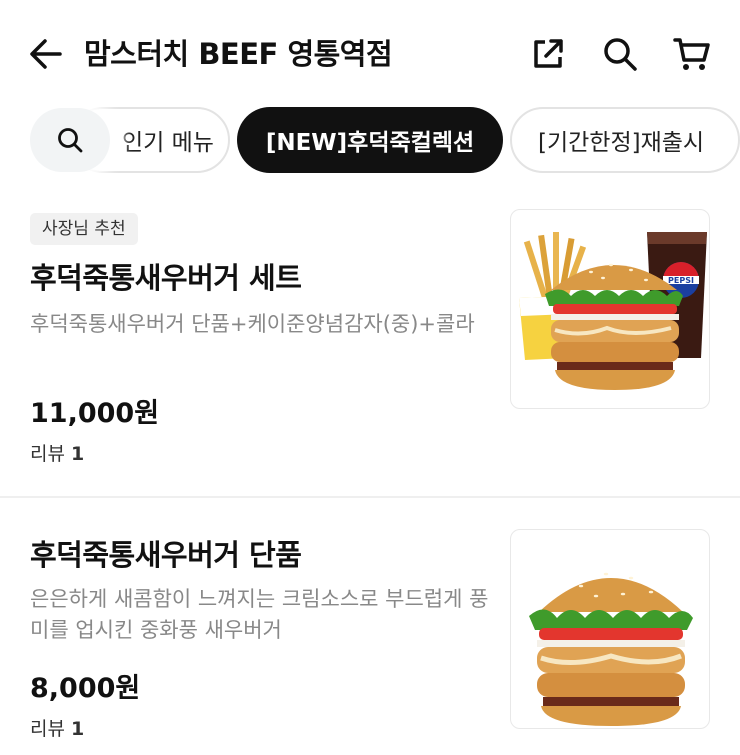 The height and width of the screenshot is (755, 740). I want to click on burger, so click(614, 326).